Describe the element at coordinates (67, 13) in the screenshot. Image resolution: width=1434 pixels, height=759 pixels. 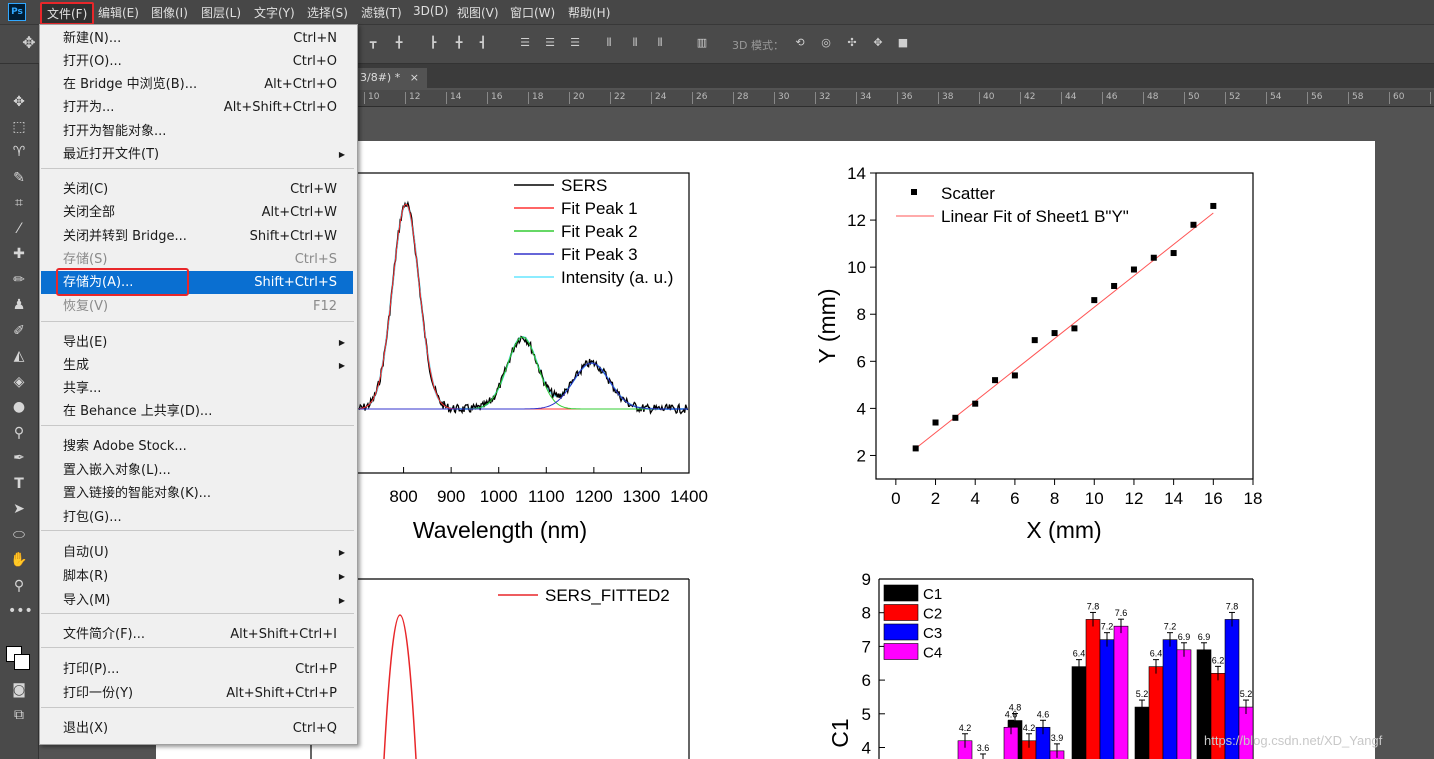
I see `menu-file: 文件(F)` at that location.